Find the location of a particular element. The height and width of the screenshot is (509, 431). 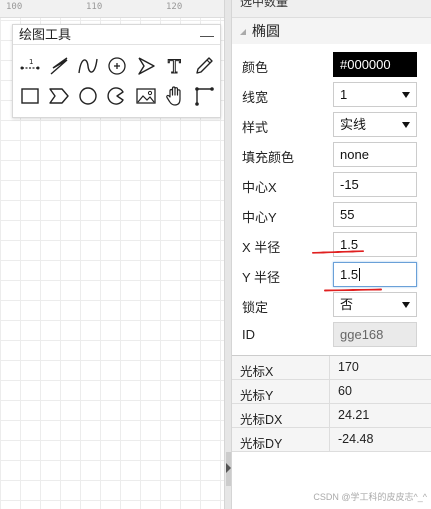

property-label: X 半径 is located at coordinates (261, 247).